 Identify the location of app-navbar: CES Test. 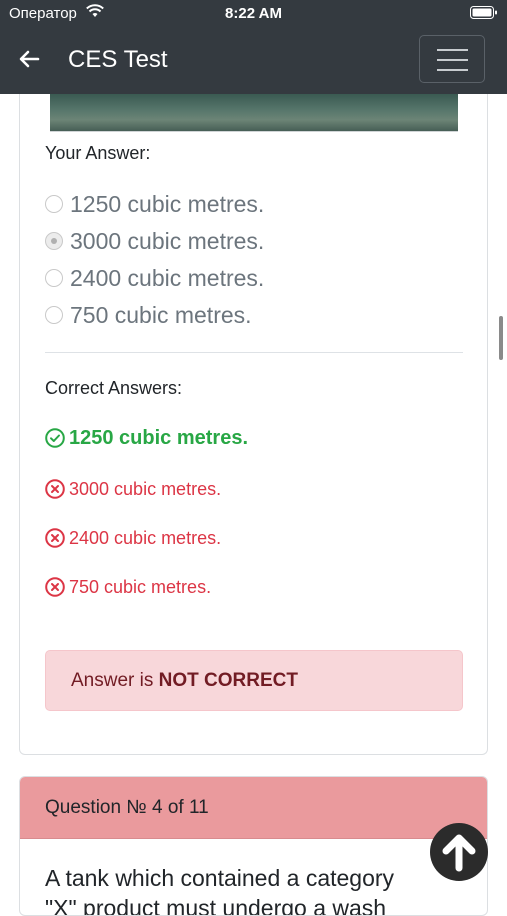
(253, 60).